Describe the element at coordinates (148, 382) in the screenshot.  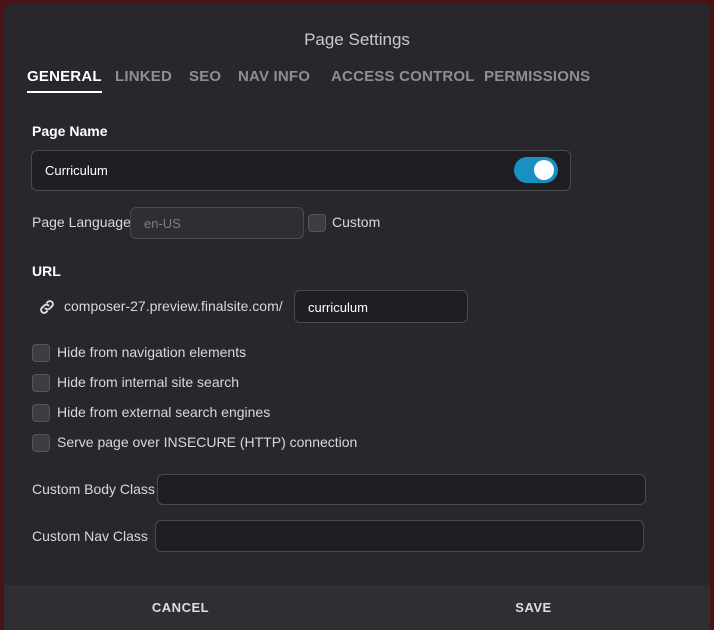
I see `hide-internal-search-label: Hide from internal site search` at that location.